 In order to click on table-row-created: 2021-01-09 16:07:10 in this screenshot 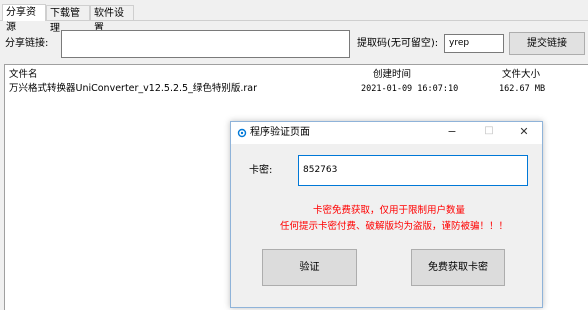, I will do `click(410, 89)`.